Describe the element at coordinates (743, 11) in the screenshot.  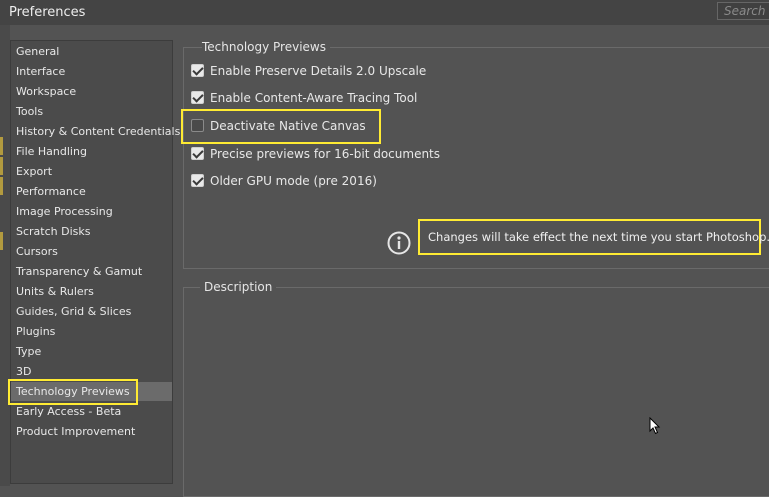
I see `search-input: Search P` at that location.